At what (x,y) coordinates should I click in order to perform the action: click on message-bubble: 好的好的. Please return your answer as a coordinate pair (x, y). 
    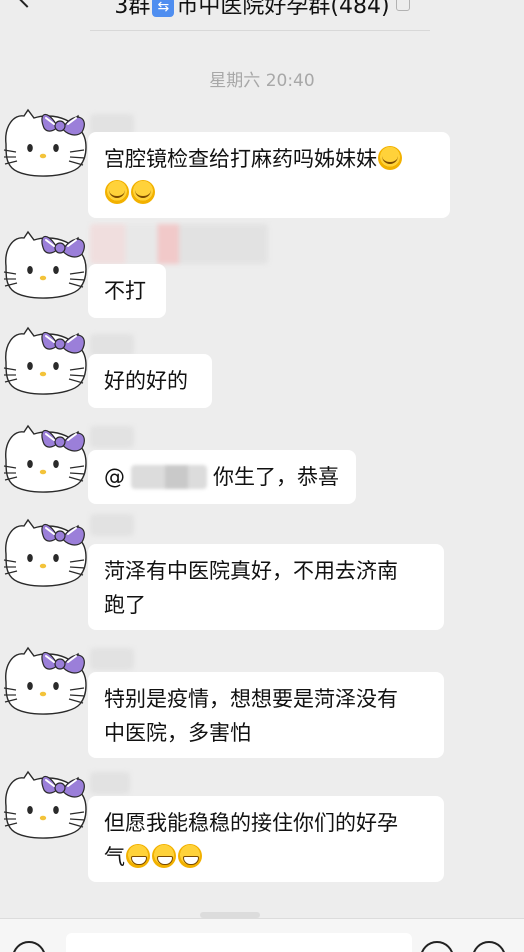
    Looking at the image, I should click on (150, 381).